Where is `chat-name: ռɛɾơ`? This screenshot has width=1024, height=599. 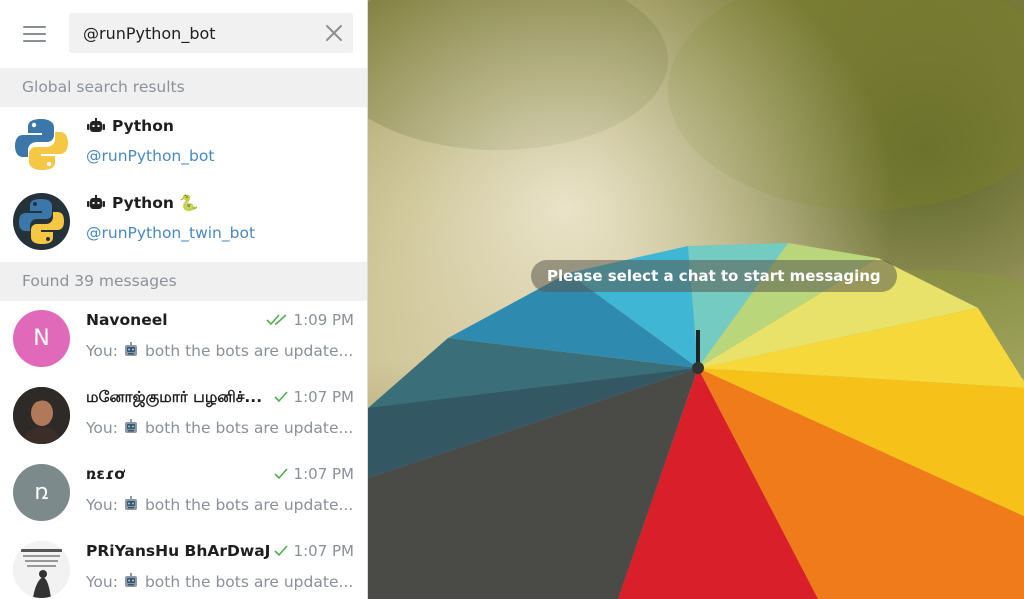 chat-name: ռɛɾơ is located at coordinates (105, 474).